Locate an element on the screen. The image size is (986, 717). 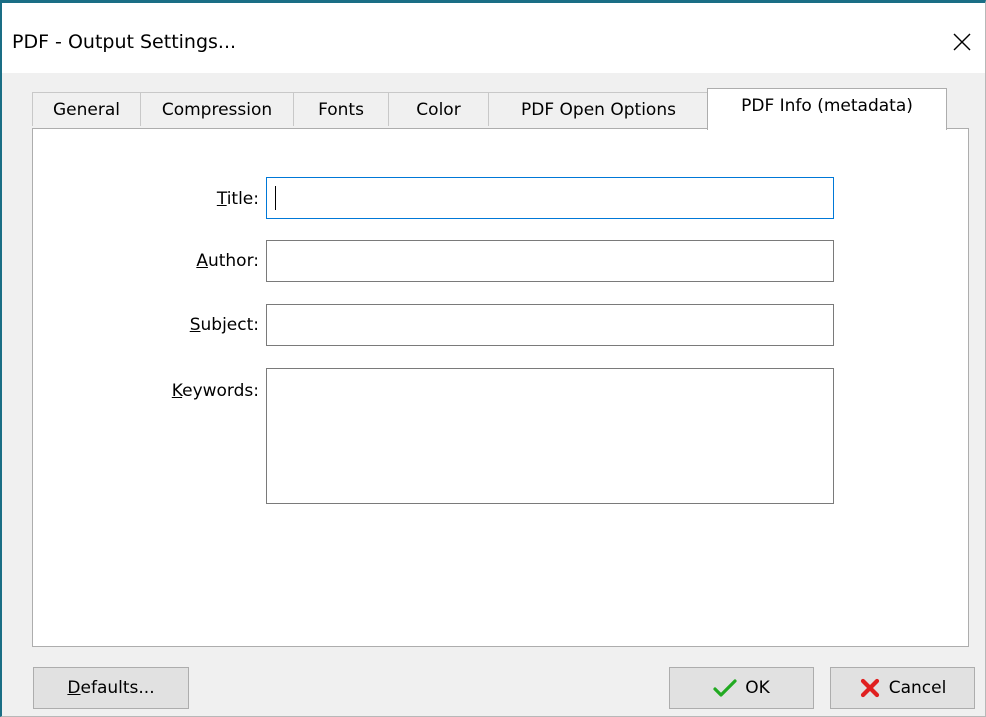
tab-pdf-open-options: PDF Open Options is located at coordinates (598, 109).